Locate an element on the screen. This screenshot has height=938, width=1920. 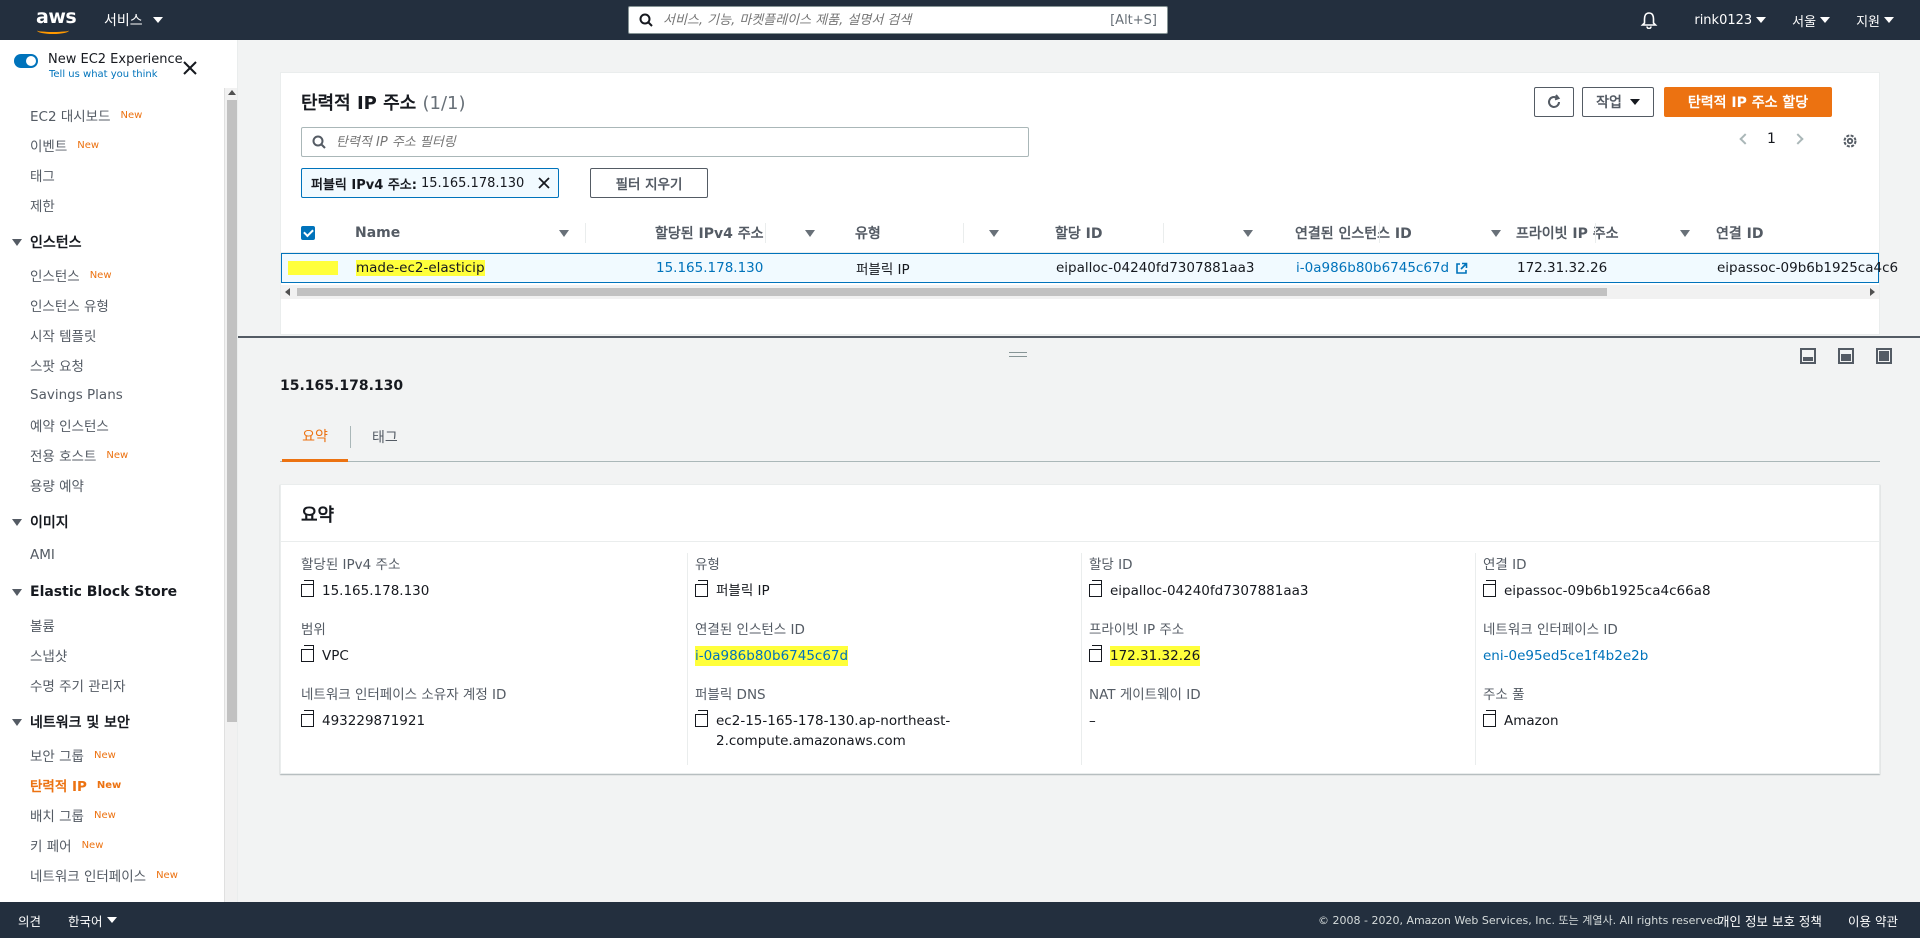
sidebar-group-network: 네트워크 및 보안 is located at coordinates (112, 722).